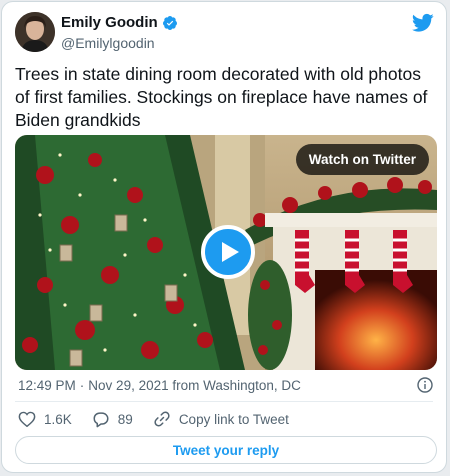 The height and width of the screenshot is (476, 450). Describe the element at coordinates (58, 419) in the screenshot. I see `like-count: 1.6K` at that location.